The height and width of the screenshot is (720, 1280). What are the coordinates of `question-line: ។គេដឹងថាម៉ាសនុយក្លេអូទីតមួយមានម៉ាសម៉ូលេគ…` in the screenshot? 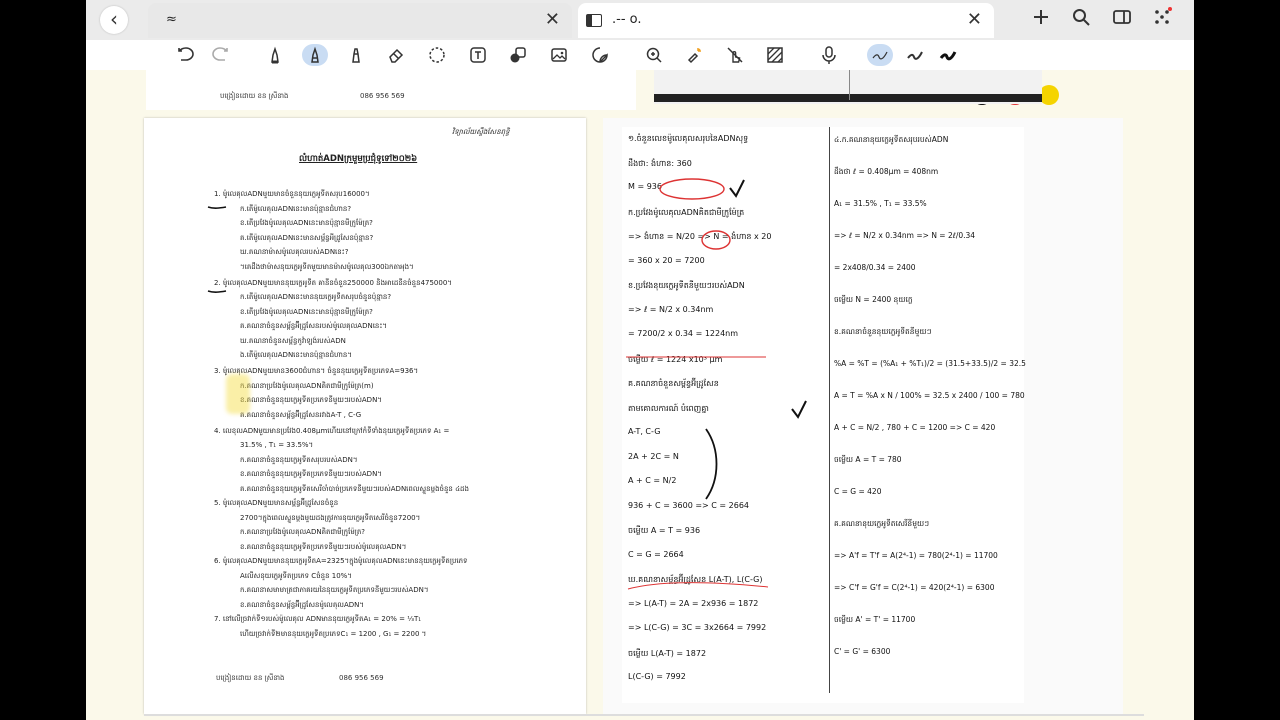 It's located at (327, 266).